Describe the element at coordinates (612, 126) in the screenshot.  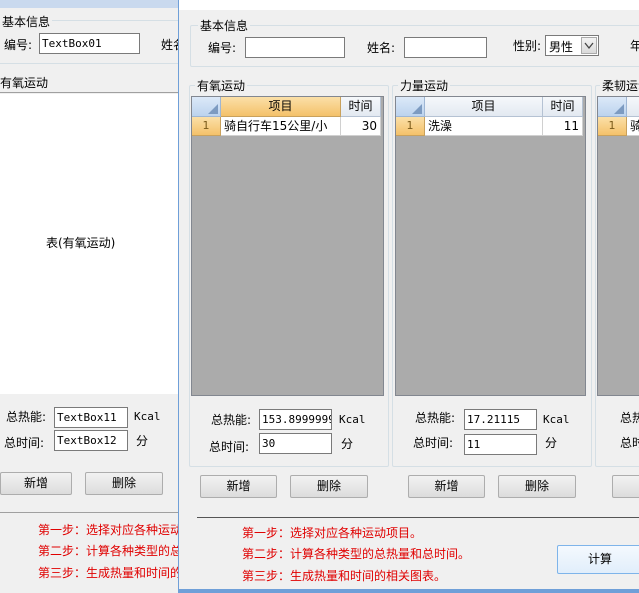
I see `flexibility-row-number: 1` at that location.